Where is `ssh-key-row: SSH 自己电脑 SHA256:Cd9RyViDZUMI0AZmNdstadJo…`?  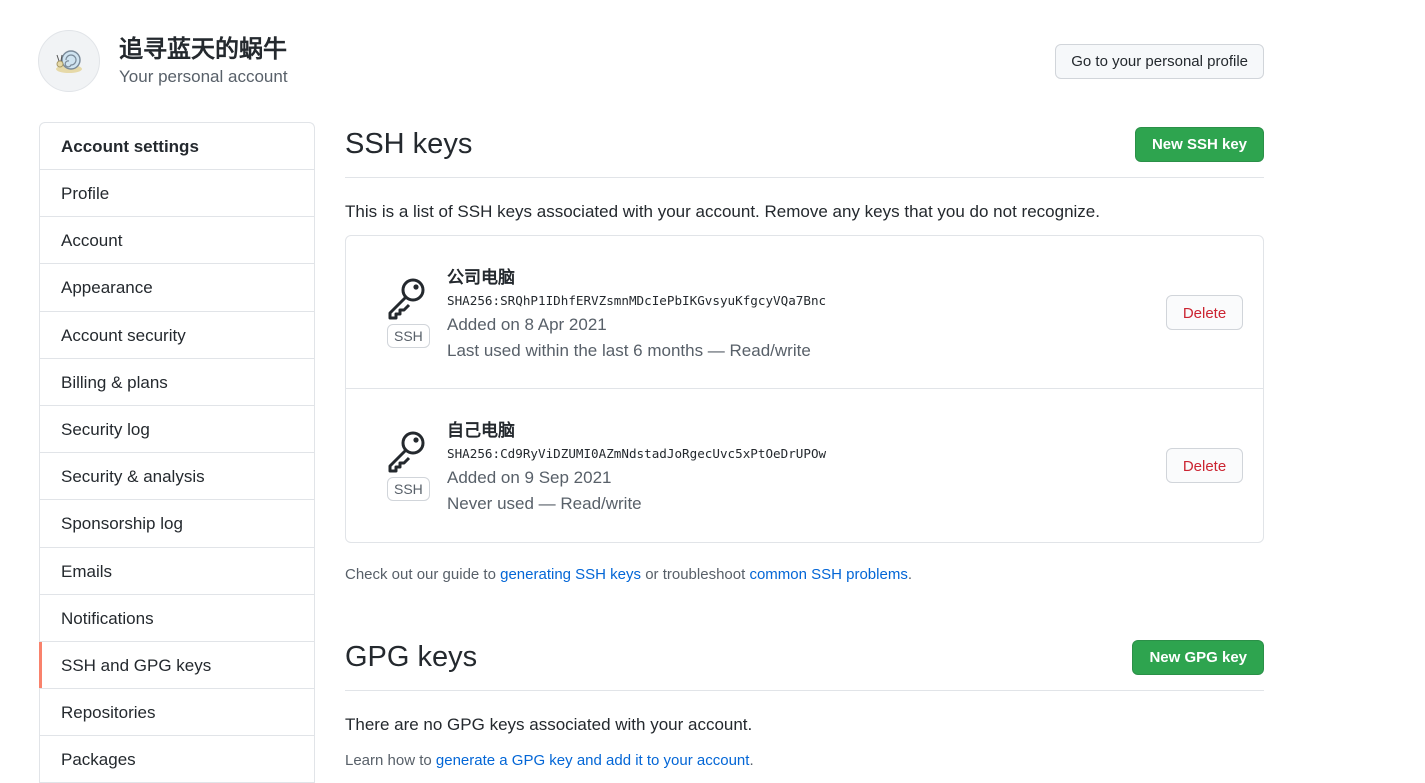
ssh-key-row: SSH 自己电脑 SHA256:Cd9RyViDZUMI0AZmNdstadJo… is located at coordinates (804, 465).